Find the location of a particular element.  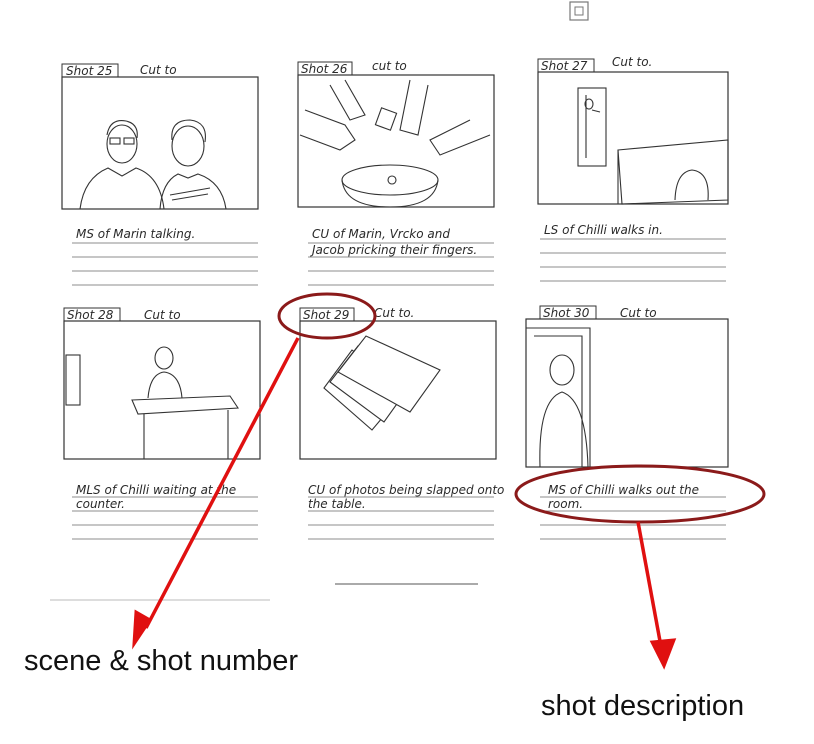

shot-description-line-1: CU of Marin, Vrcko and is located at coordinates (381, 234).